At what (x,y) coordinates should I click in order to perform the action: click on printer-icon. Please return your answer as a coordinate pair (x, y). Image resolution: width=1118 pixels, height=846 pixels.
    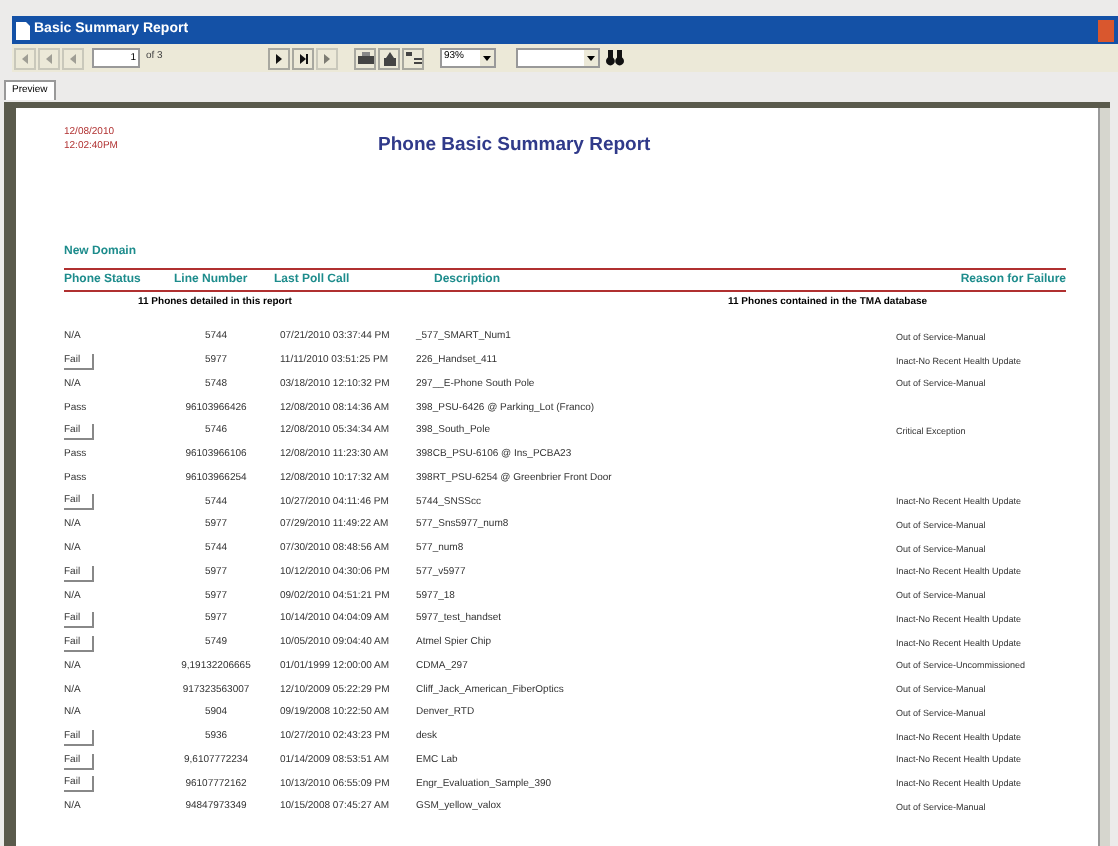
    Looking at the image, I should click on (365, 58).